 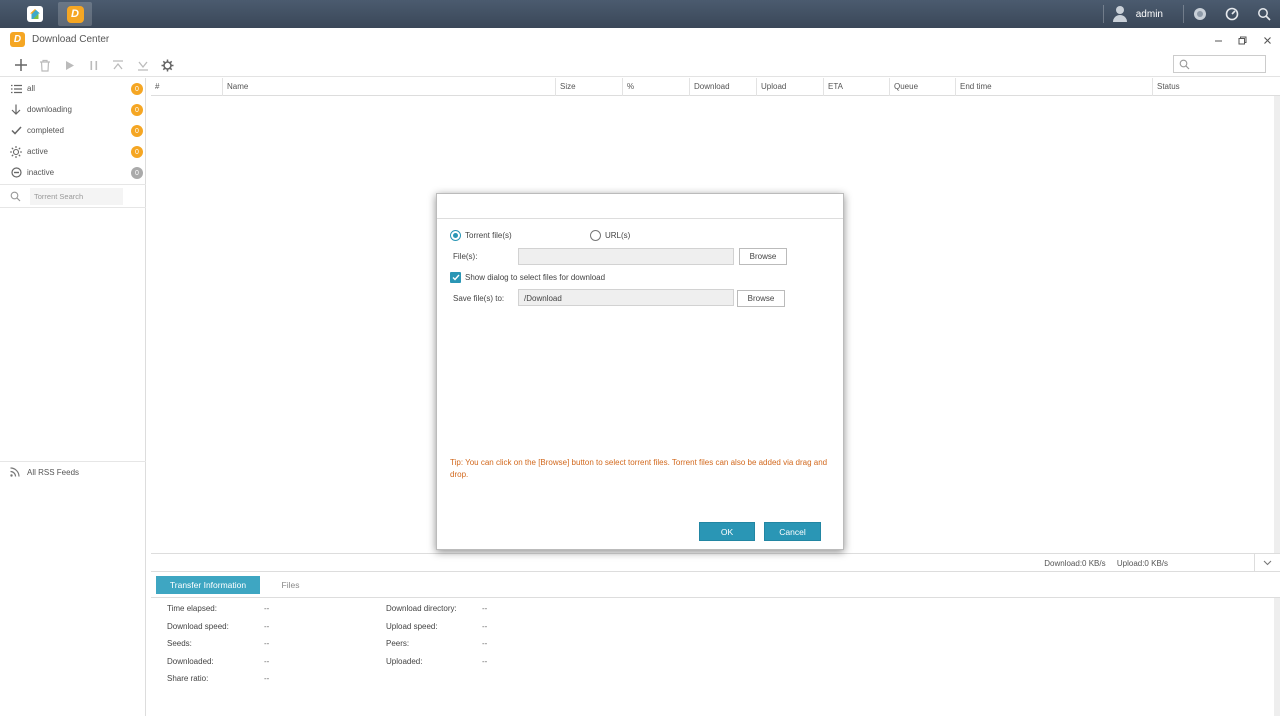 I want to click on pause-button, so click(x=94, y=65).